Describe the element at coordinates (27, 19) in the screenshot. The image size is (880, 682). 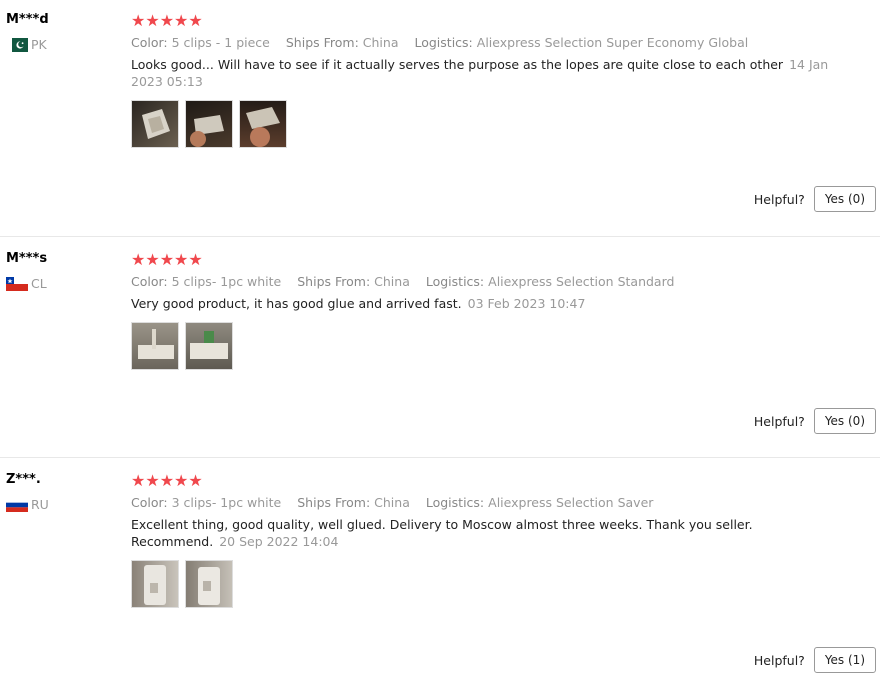
I see `reviewer-name: M***d` at that location.